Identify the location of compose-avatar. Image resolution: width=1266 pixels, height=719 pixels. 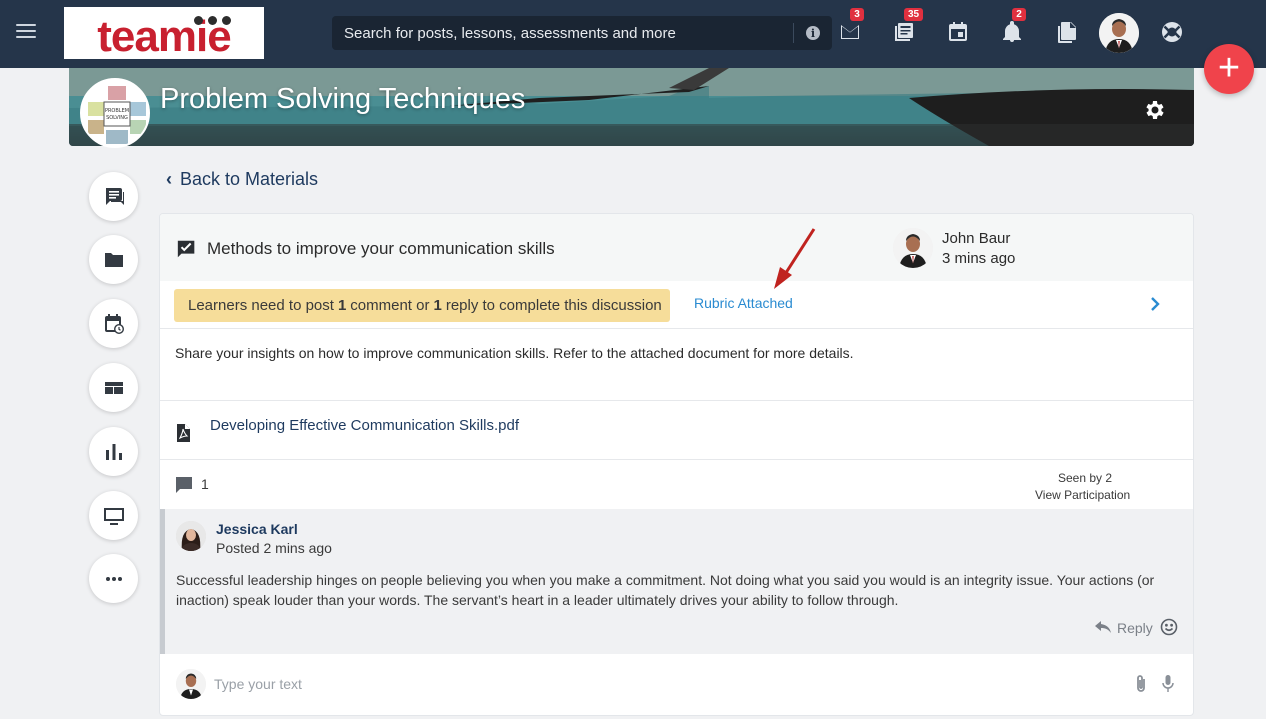
(191, 684).